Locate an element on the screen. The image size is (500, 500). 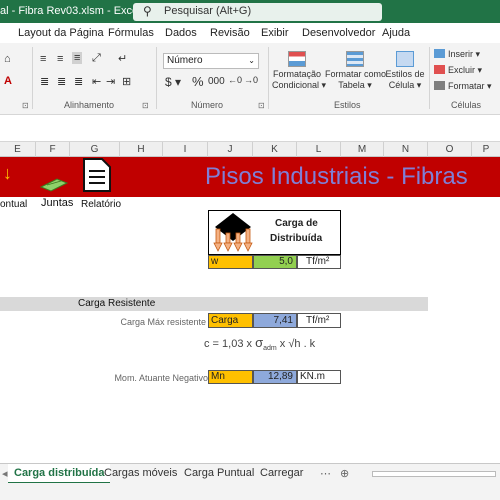
search-placeholder: Pesquisar (Alt+G) is located at coordinates (208, 11).